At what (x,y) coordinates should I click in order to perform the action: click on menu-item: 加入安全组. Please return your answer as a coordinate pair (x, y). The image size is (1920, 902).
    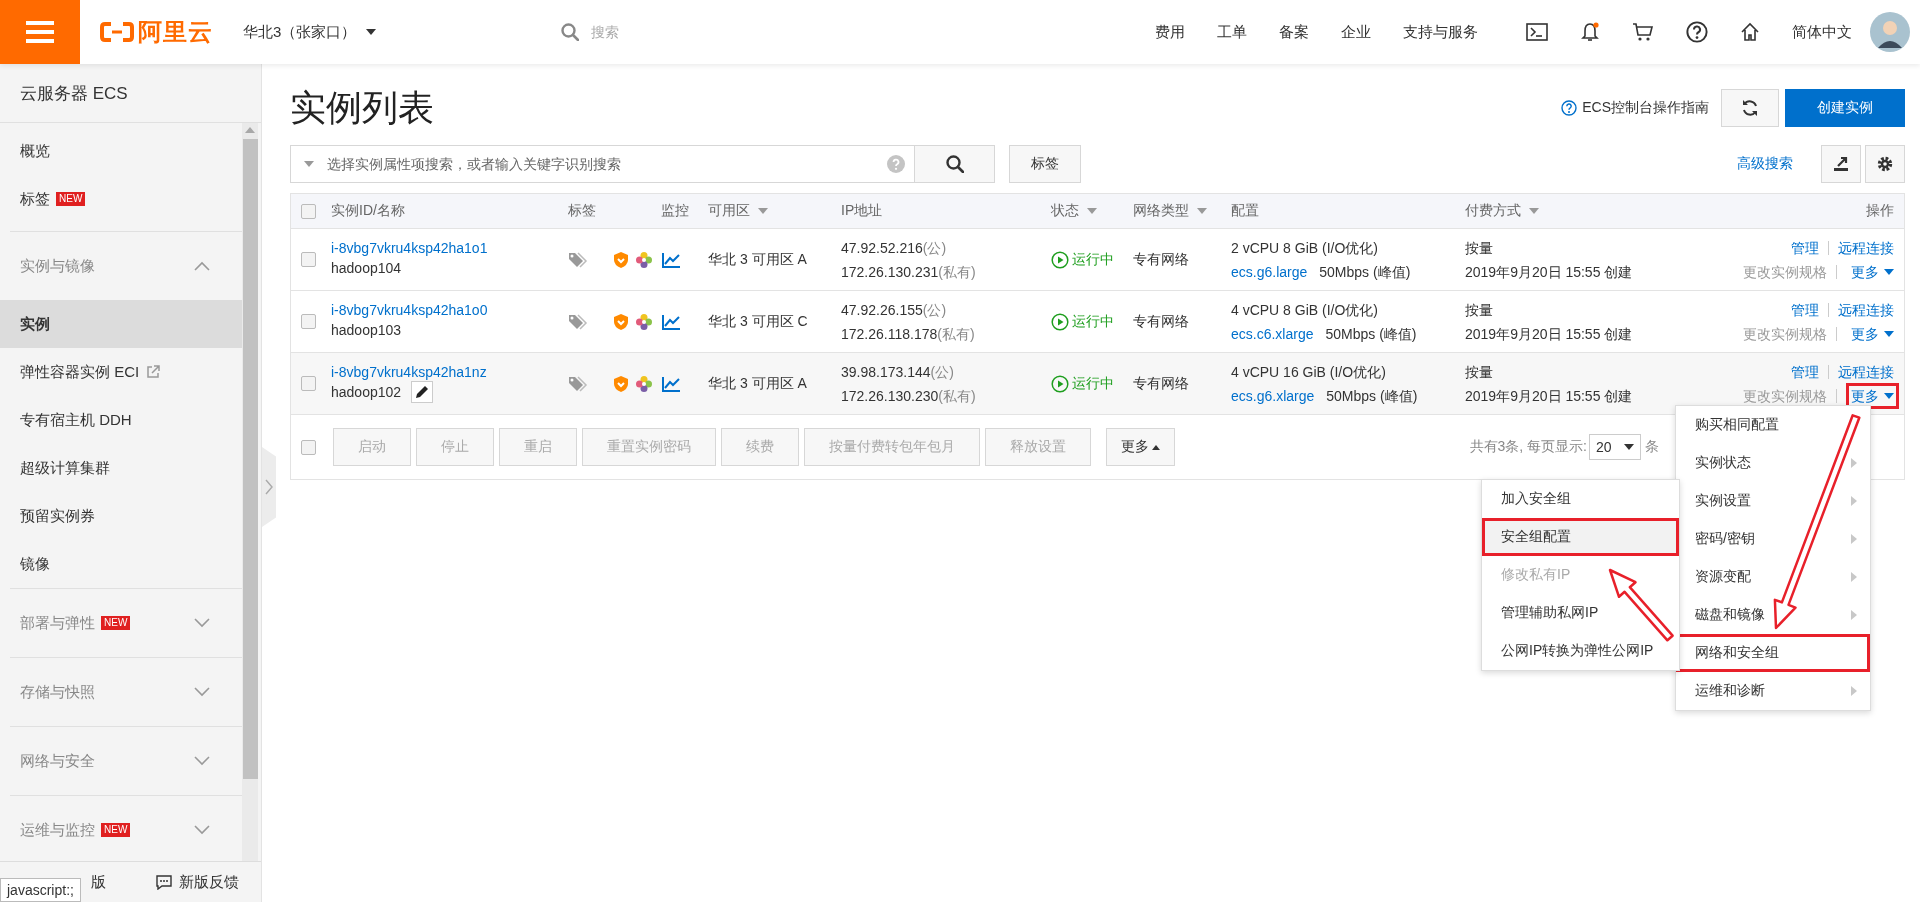
    Looking at the image, I should click on (1580, 499).